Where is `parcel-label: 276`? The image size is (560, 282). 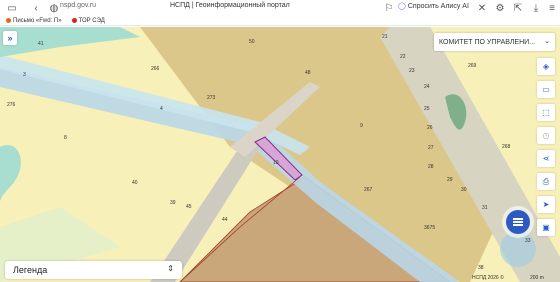
parcel-label: 276 is located at coordinates (11, 105).